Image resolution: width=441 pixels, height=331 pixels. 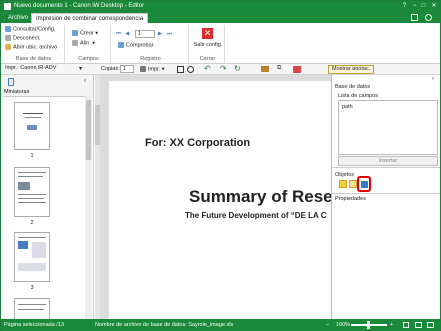 I want to click on database-section-title: Base de datos, so click(x=353, y=87).